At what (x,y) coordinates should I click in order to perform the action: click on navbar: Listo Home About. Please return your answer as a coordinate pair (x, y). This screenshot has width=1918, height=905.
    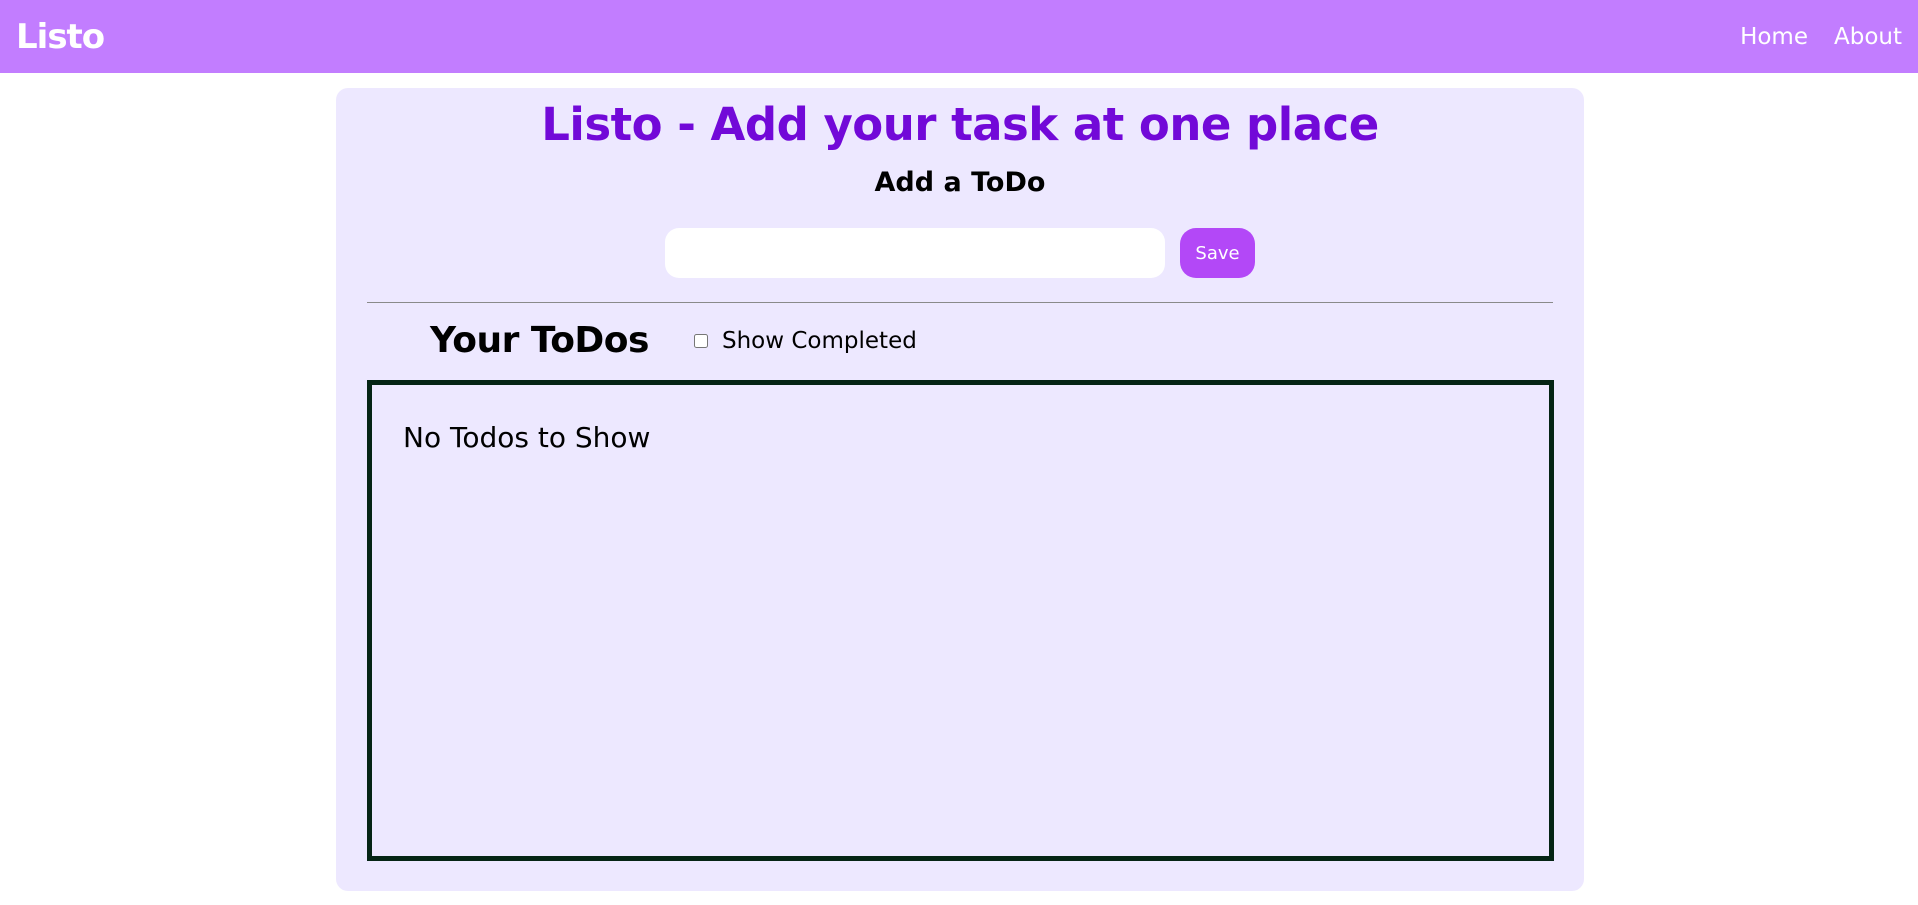
    Looking at the image, I should click on (959, 36).